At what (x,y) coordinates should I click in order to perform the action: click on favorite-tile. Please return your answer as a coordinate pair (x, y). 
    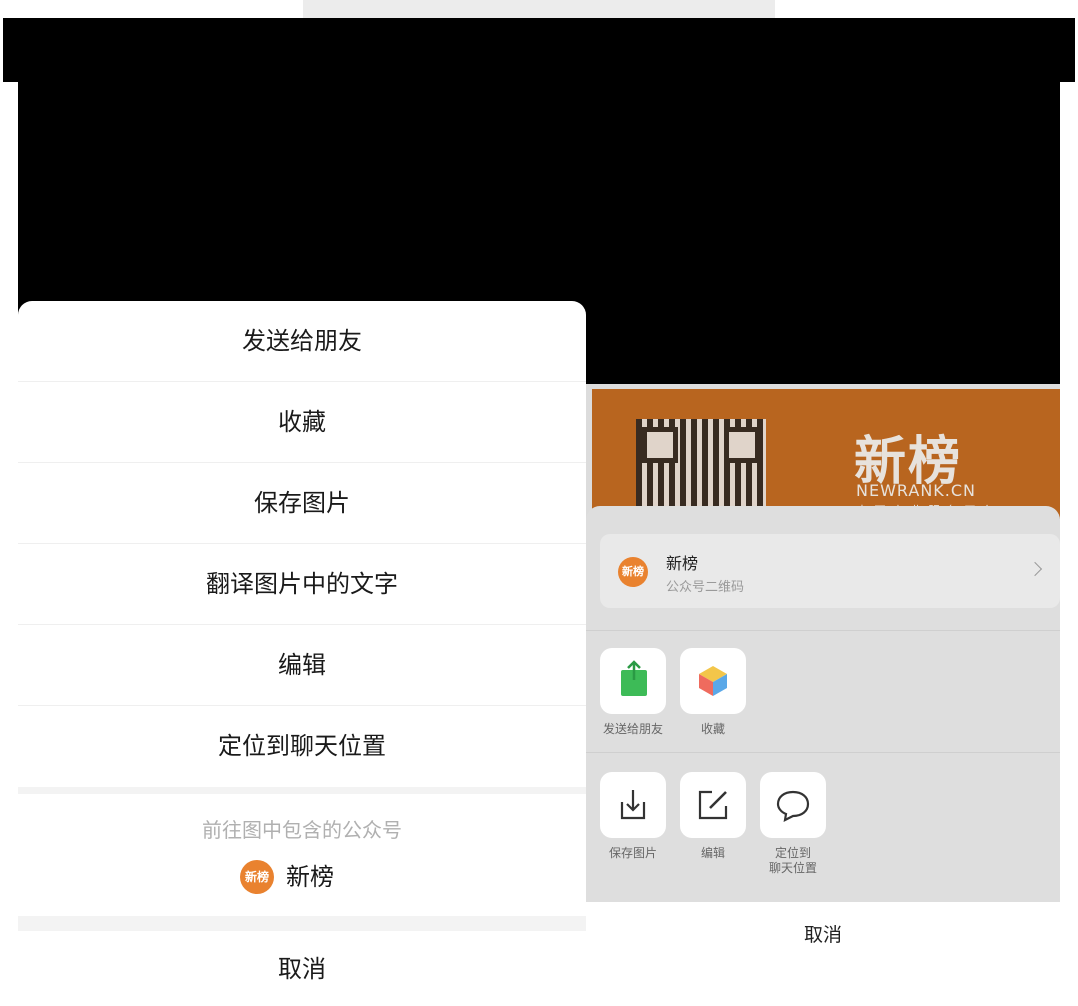
    Looking at the image, I should click on (713, 681).